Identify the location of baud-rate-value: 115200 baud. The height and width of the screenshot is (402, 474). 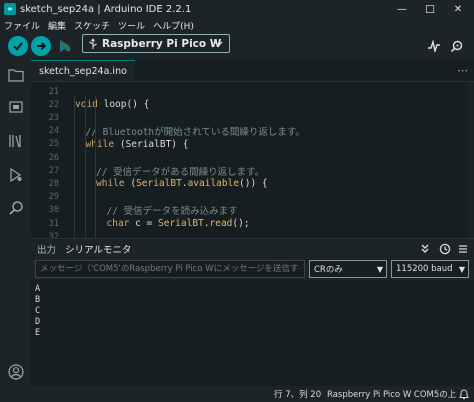
(424, 269).